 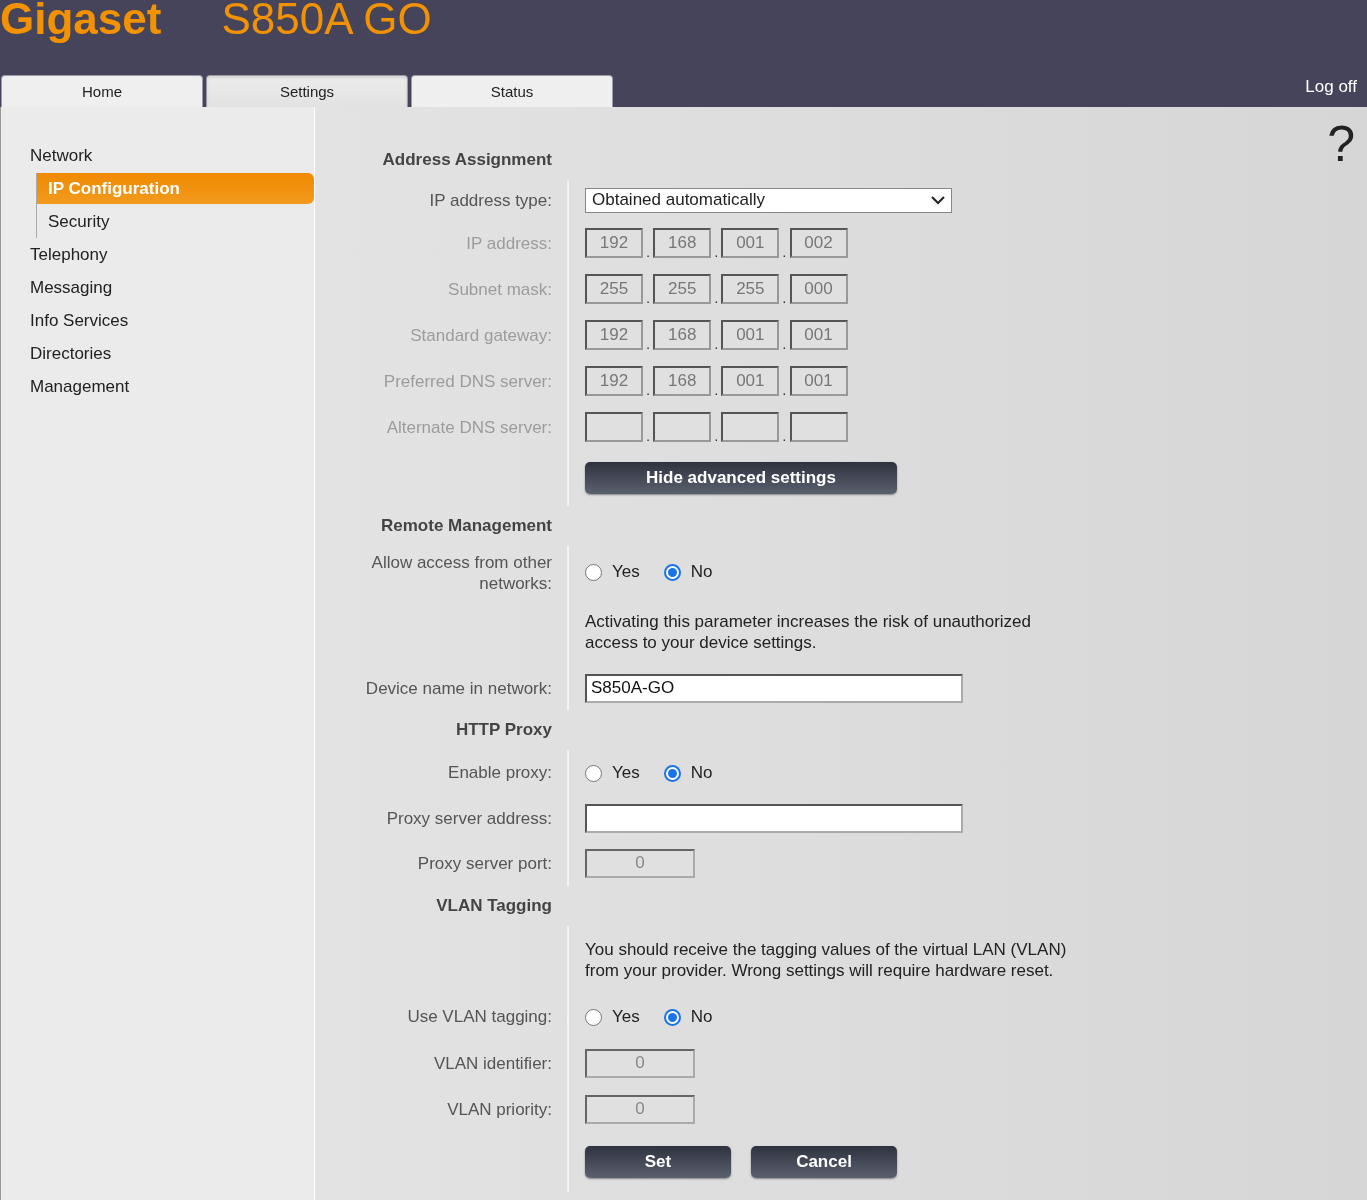 What do you see at coordinates (172, 254) in the screenshot?
I see `sidebar-item: Telephony` at bounding box center [172, 254].